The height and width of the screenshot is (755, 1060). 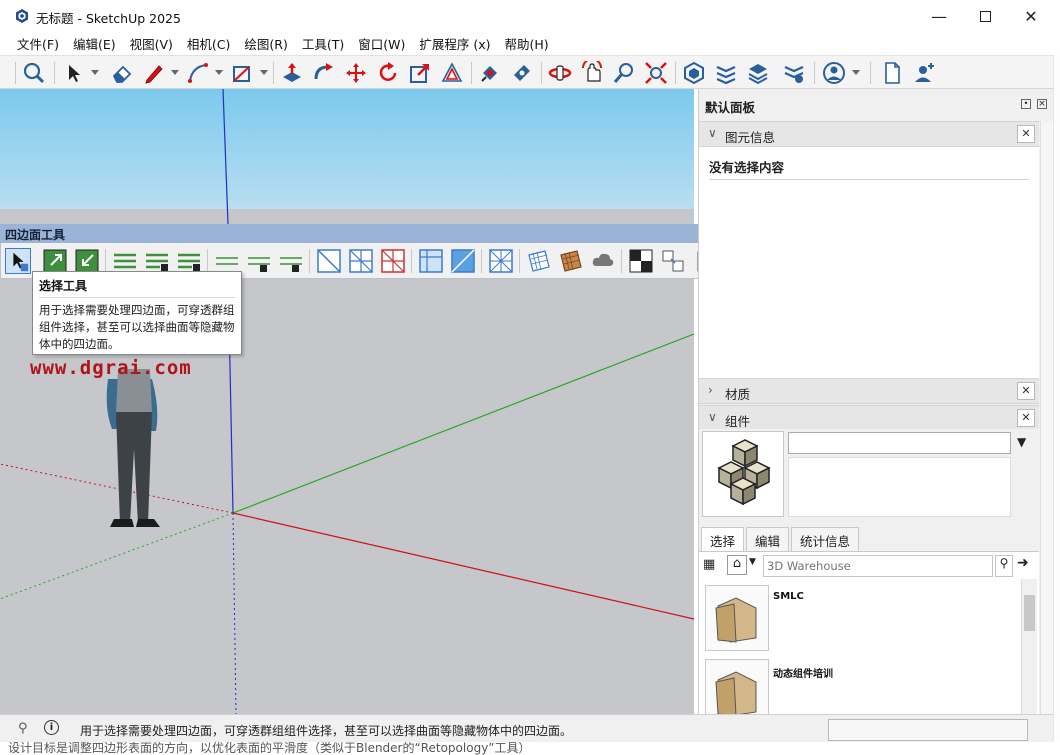 What do you see at coordinates (393, 261) in the screenshot?
I see `quad-grid-3-icon` at bounding box center [393, 261].